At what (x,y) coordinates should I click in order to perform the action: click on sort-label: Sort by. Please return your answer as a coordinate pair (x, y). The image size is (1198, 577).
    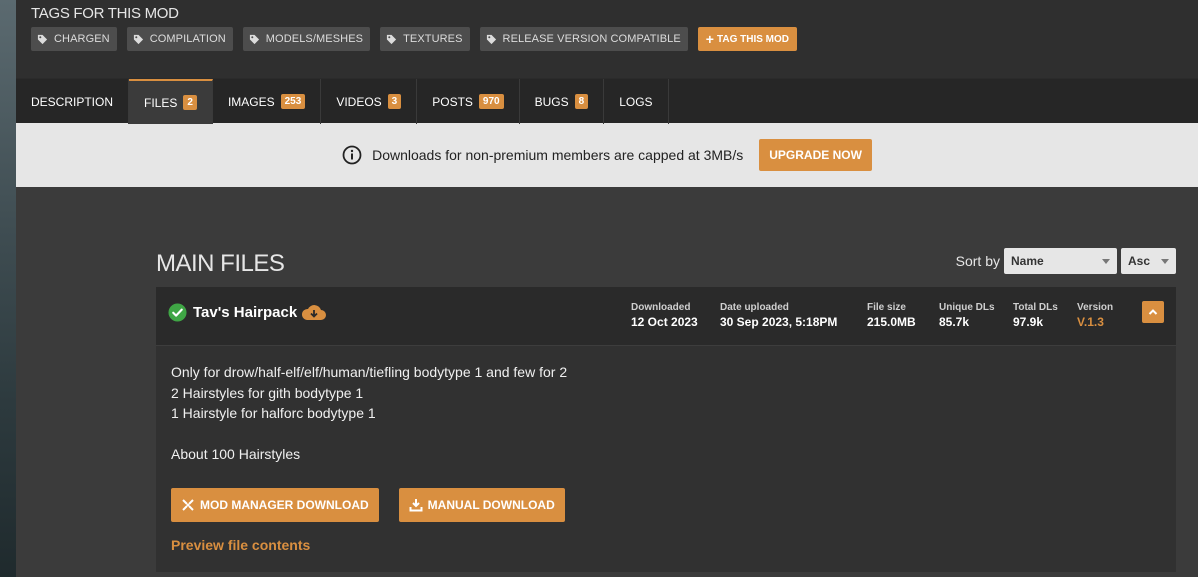
    Looking at the image, I should click on (977, 261).